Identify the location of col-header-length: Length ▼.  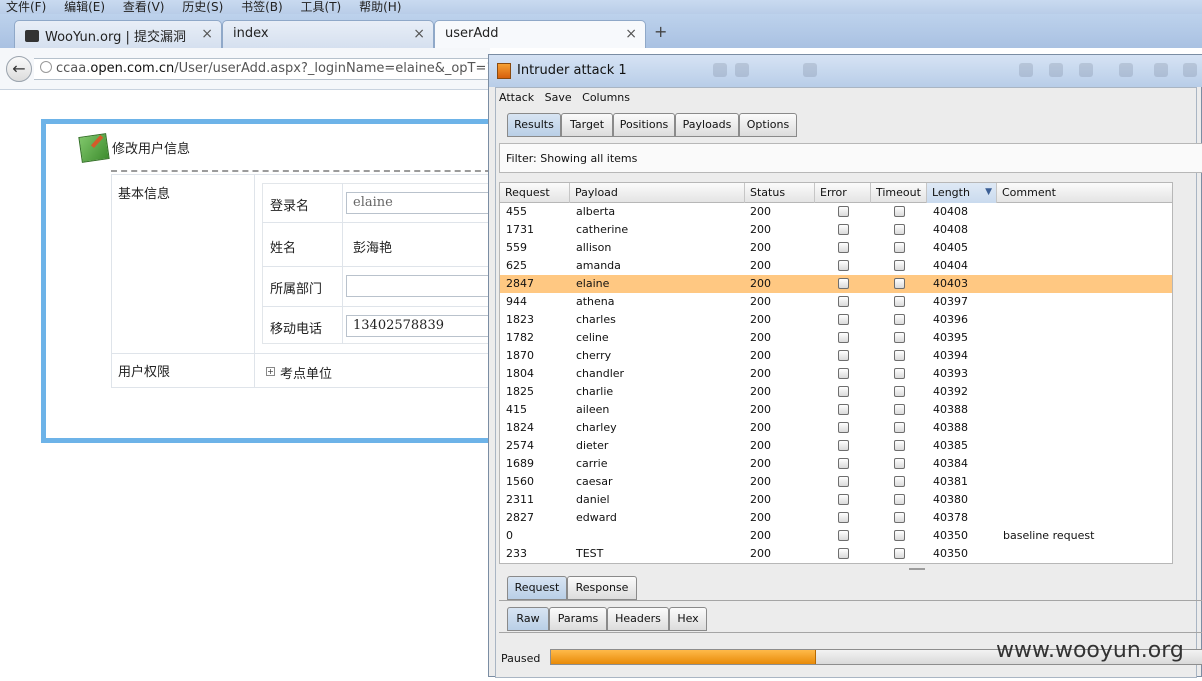
(962, 193).